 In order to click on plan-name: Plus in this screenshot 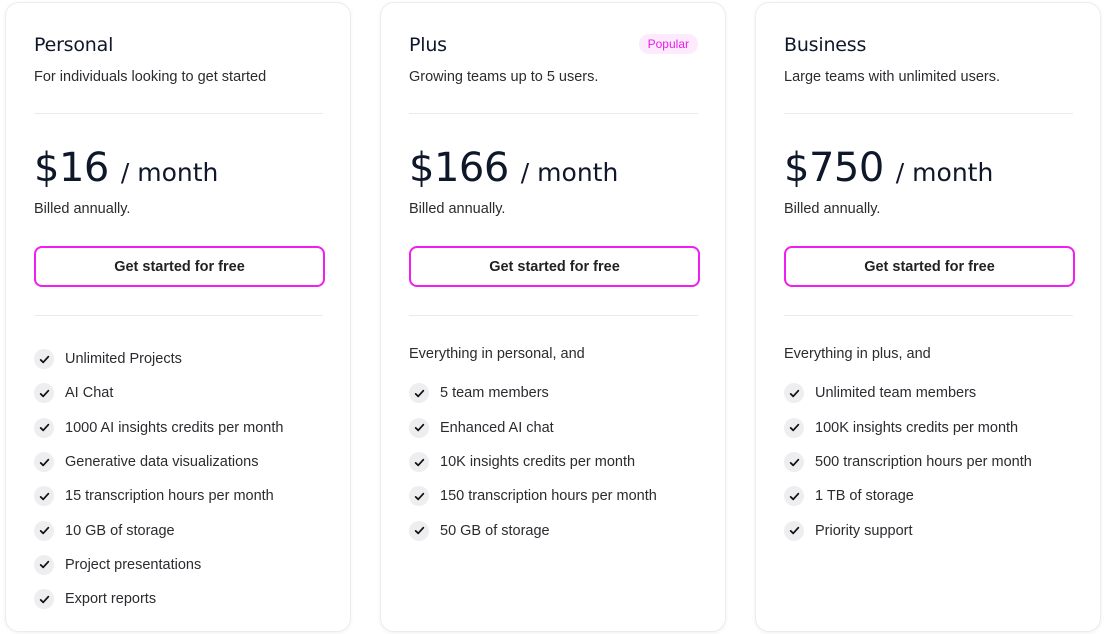, I will do `click(428, 45)`.